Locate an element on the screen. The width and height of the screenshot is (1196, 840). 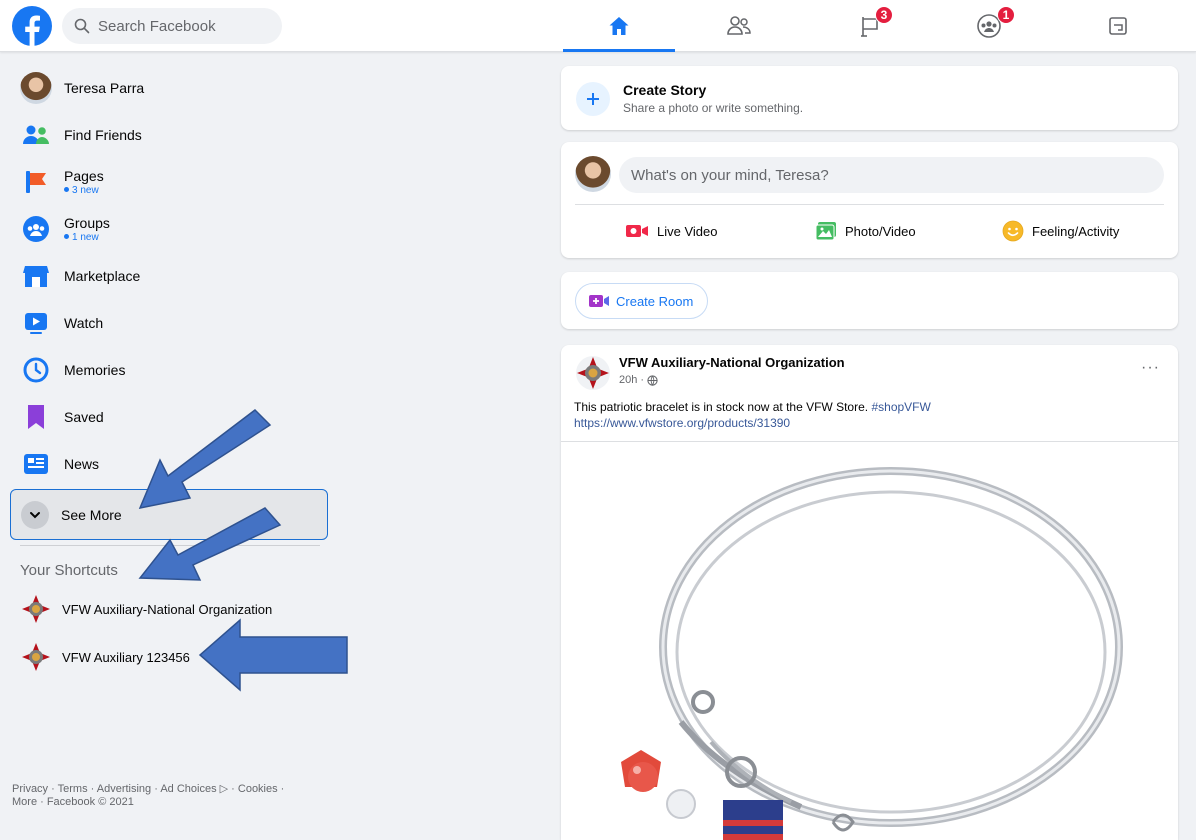
friends-icon is located at coordinates (739, 25).